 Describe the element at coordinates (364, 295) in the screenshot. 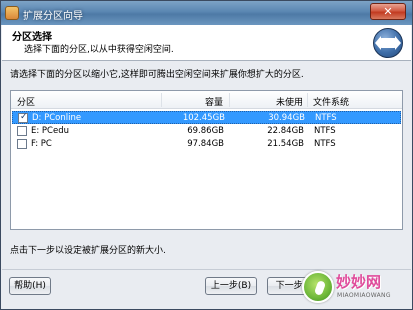

I see `watermark-subtext: MIAOMIAOWANG` at that location.